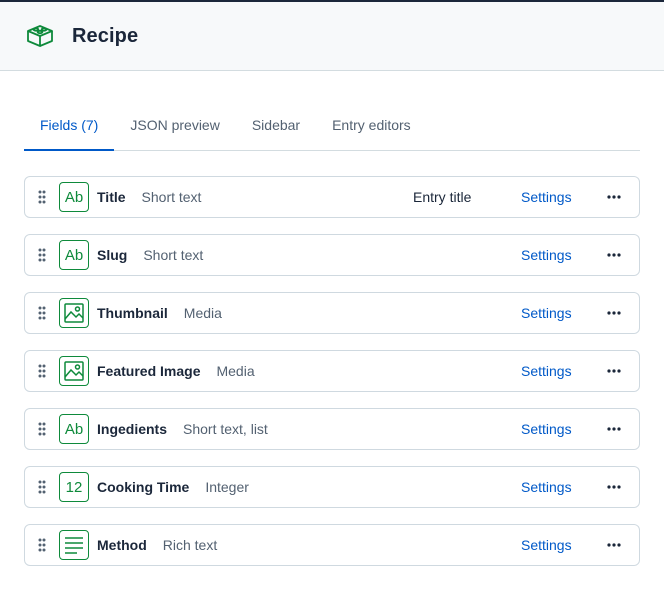  What do you see at coordinates (332, 35) in the screenshot?
I see `page-header: Recipe` at bounding box center [332, 35].